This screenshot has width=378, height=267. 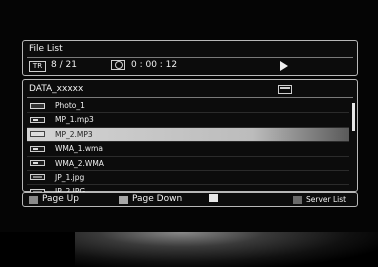 I want to click on yellow-key-icon, so click(x=213, y=198).